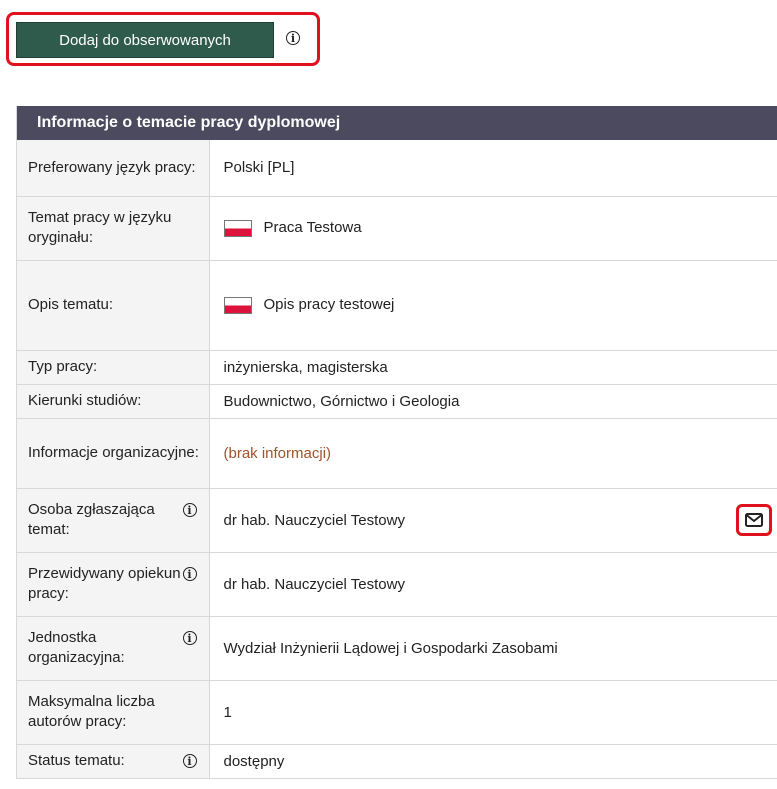 This screenshot has height=789, width=777. I want to click on row-value-supervisor: dr hab. Nauczyciel Testowy, so click(314, 584).